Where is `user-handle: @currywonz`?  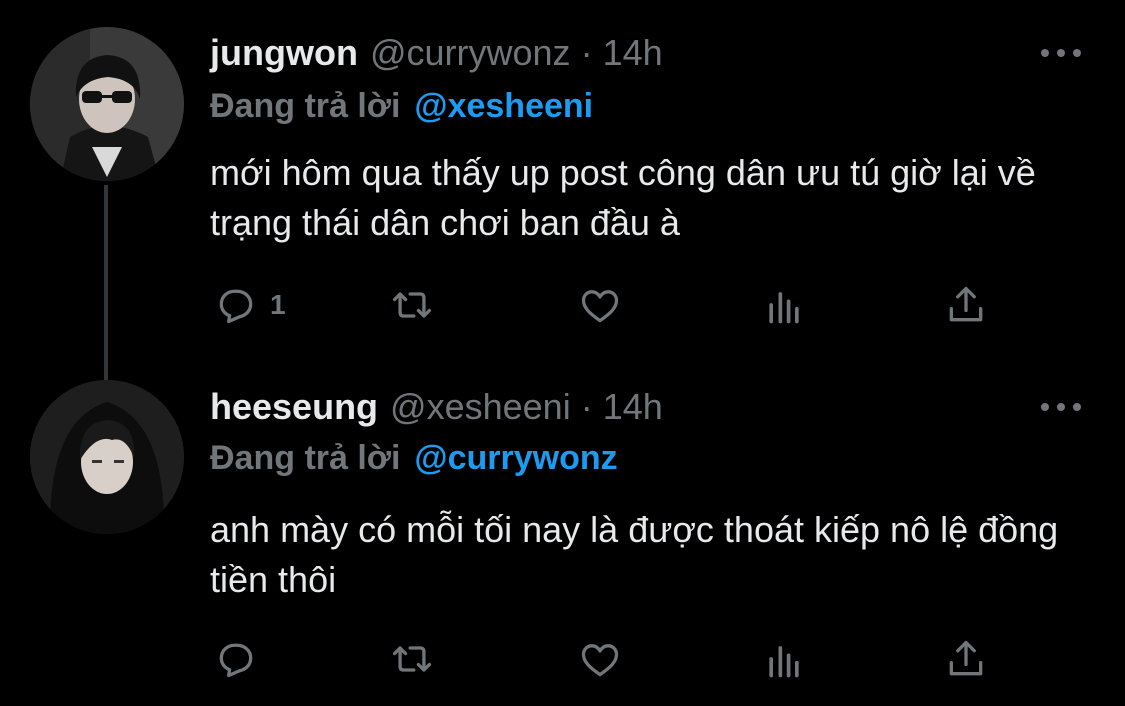 user-handle: @currywonz is located at coordinates (470, 53).